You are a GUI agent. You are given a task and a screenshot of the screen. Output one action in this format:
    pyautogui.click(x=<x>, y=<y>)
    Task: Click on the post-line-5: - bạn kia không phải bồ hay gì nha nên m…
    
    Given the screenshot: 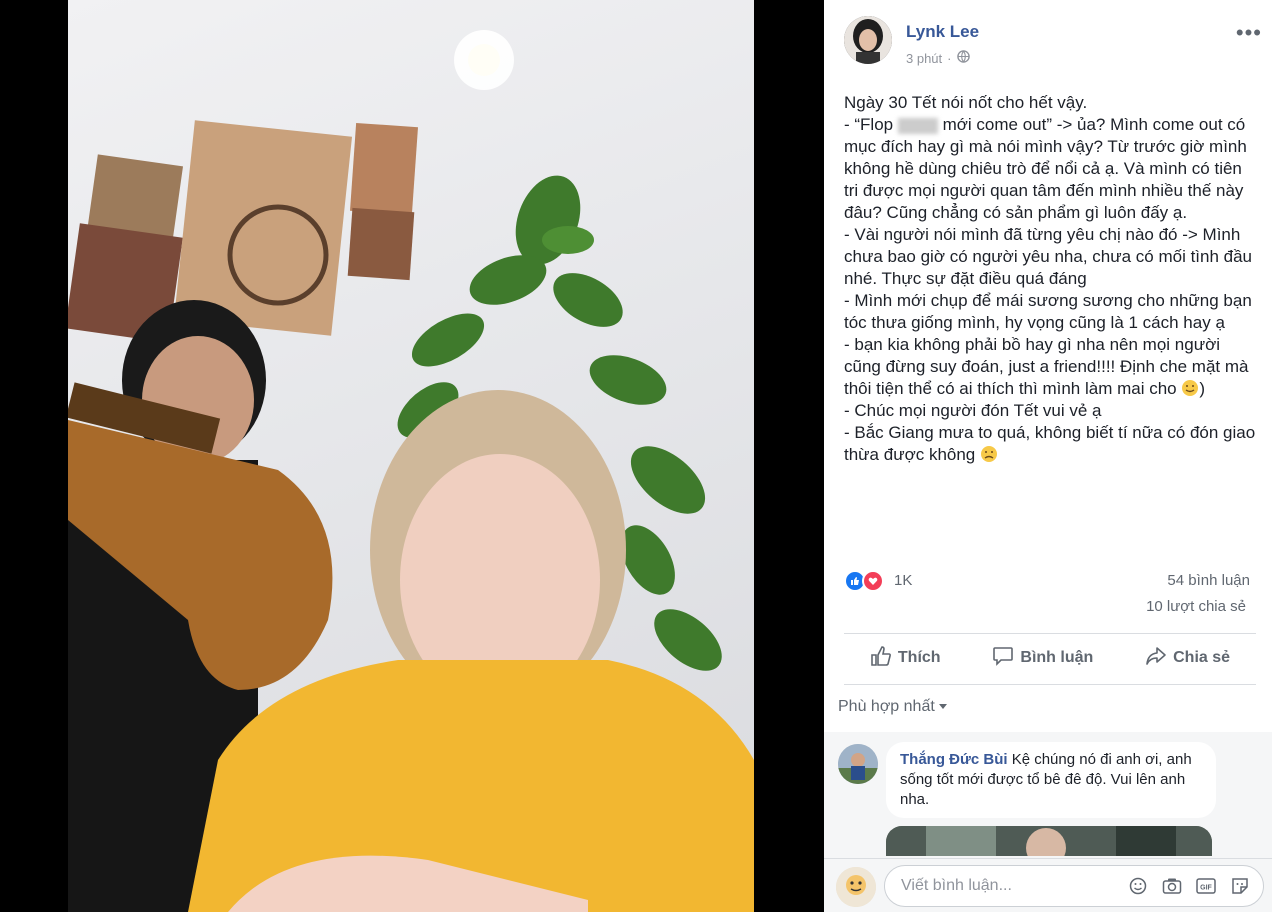 What is the action you would take?
    pyautogui.click(x=1050, y=367)
    